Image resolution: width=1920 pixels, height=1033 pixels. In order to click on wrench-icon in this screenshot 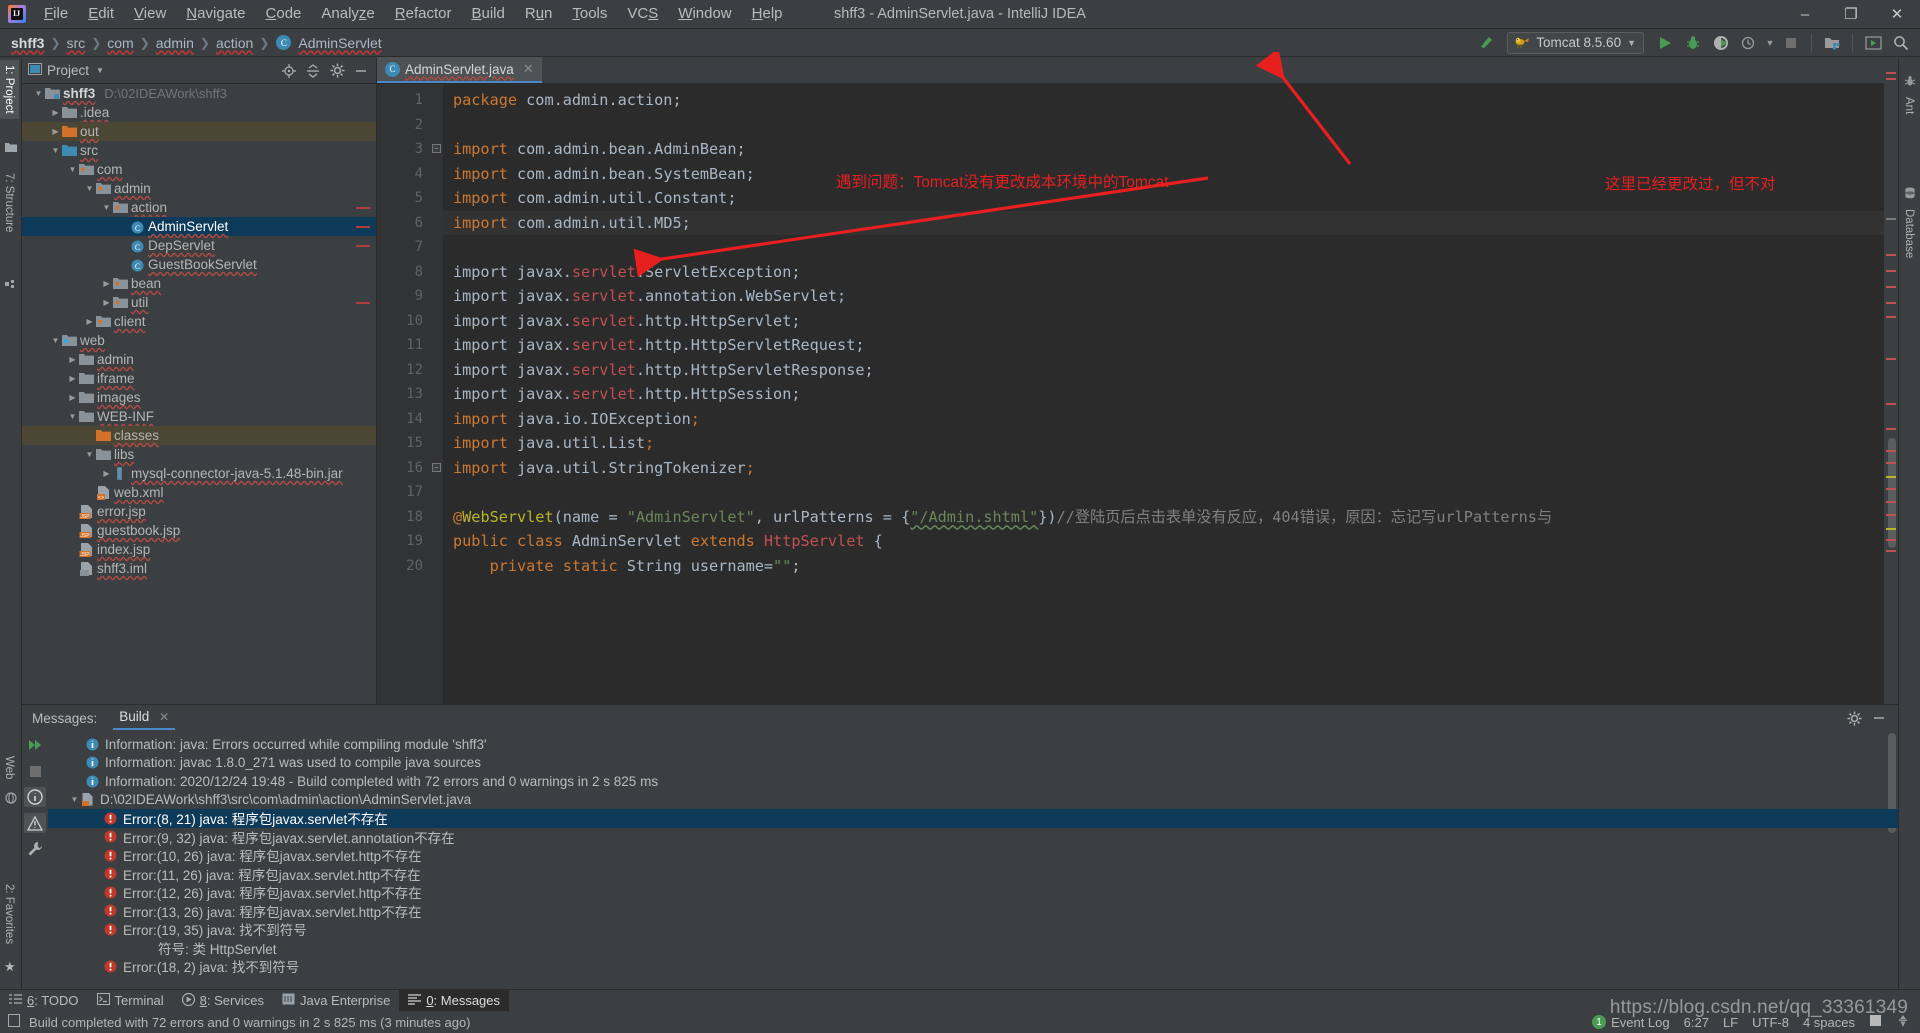, I will do `click(35, 849)`.